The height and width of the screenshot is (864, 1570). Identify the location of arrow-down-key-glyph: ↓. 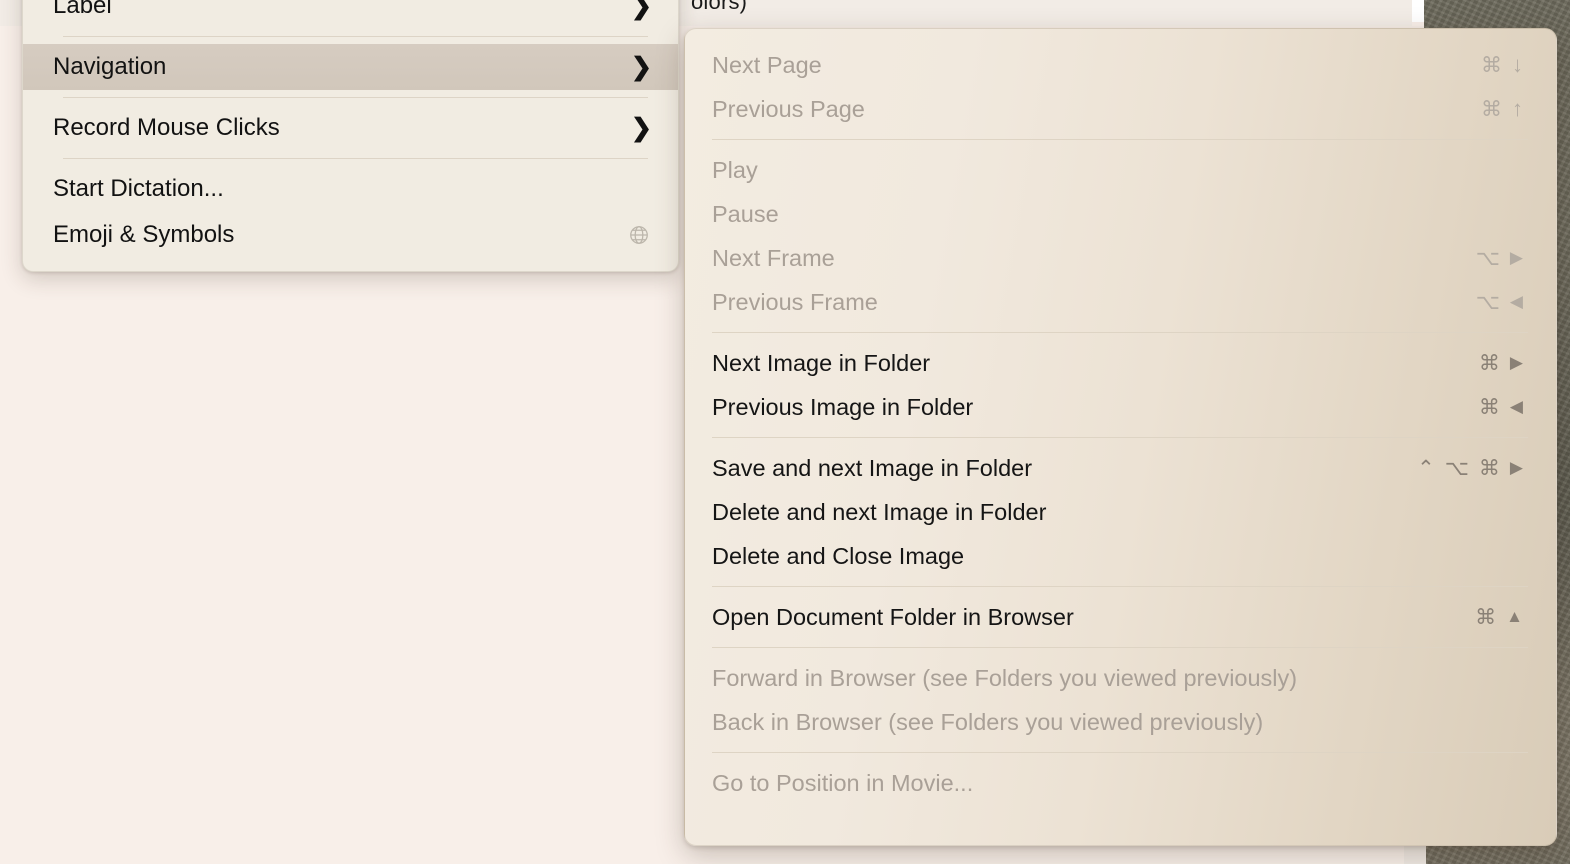
(1520, 64).